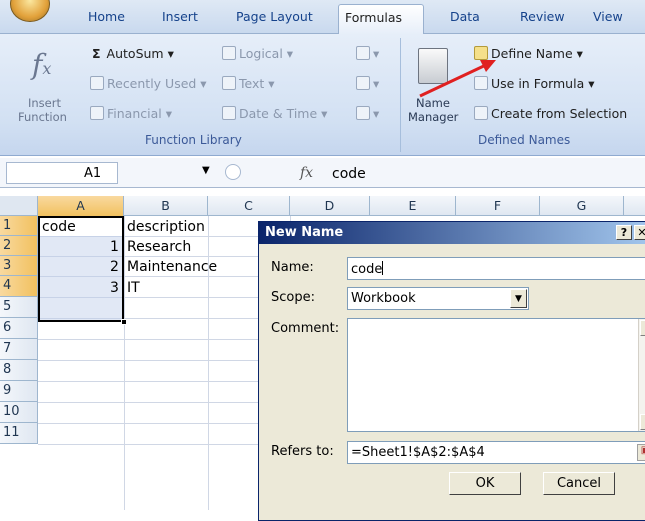 The height and width of the screenshot is (521, 645). Describe the element at coordinates (452, 233) in the screenshot. I see `dialog-title-bar: New Name` at that location.